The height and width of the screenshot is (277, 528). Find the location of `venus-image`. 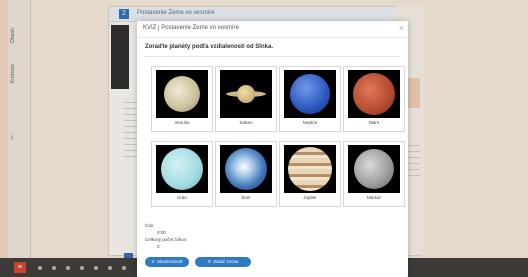

venus-image is located at coordinates (182, 94).